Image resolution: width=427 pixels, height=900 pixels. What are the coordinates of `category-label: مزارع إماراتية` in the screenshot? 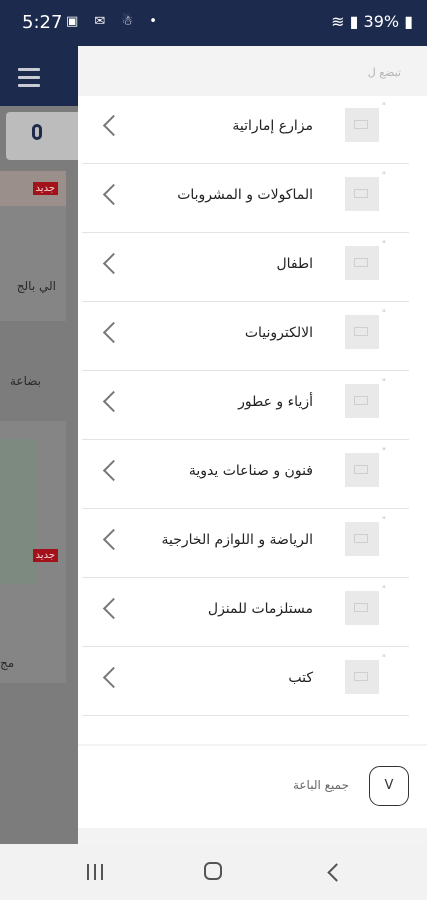 It's located at (272, 126).